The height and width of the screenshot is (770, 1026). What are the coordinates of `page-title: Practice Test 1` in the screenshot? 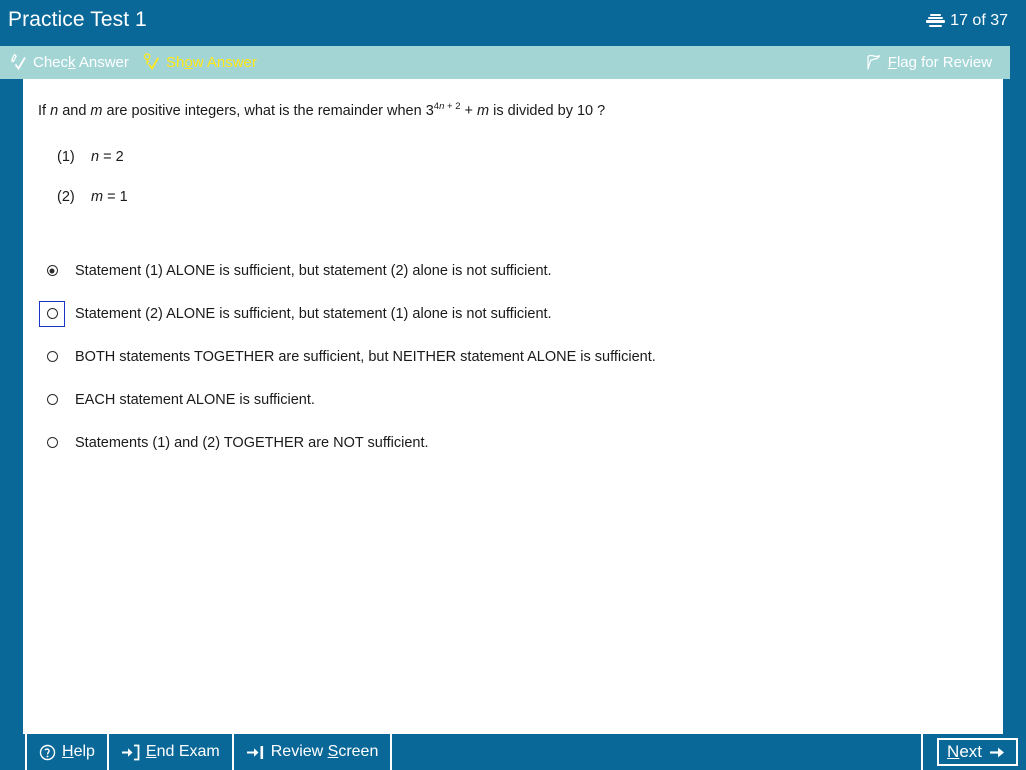 It's located at (77, 19).